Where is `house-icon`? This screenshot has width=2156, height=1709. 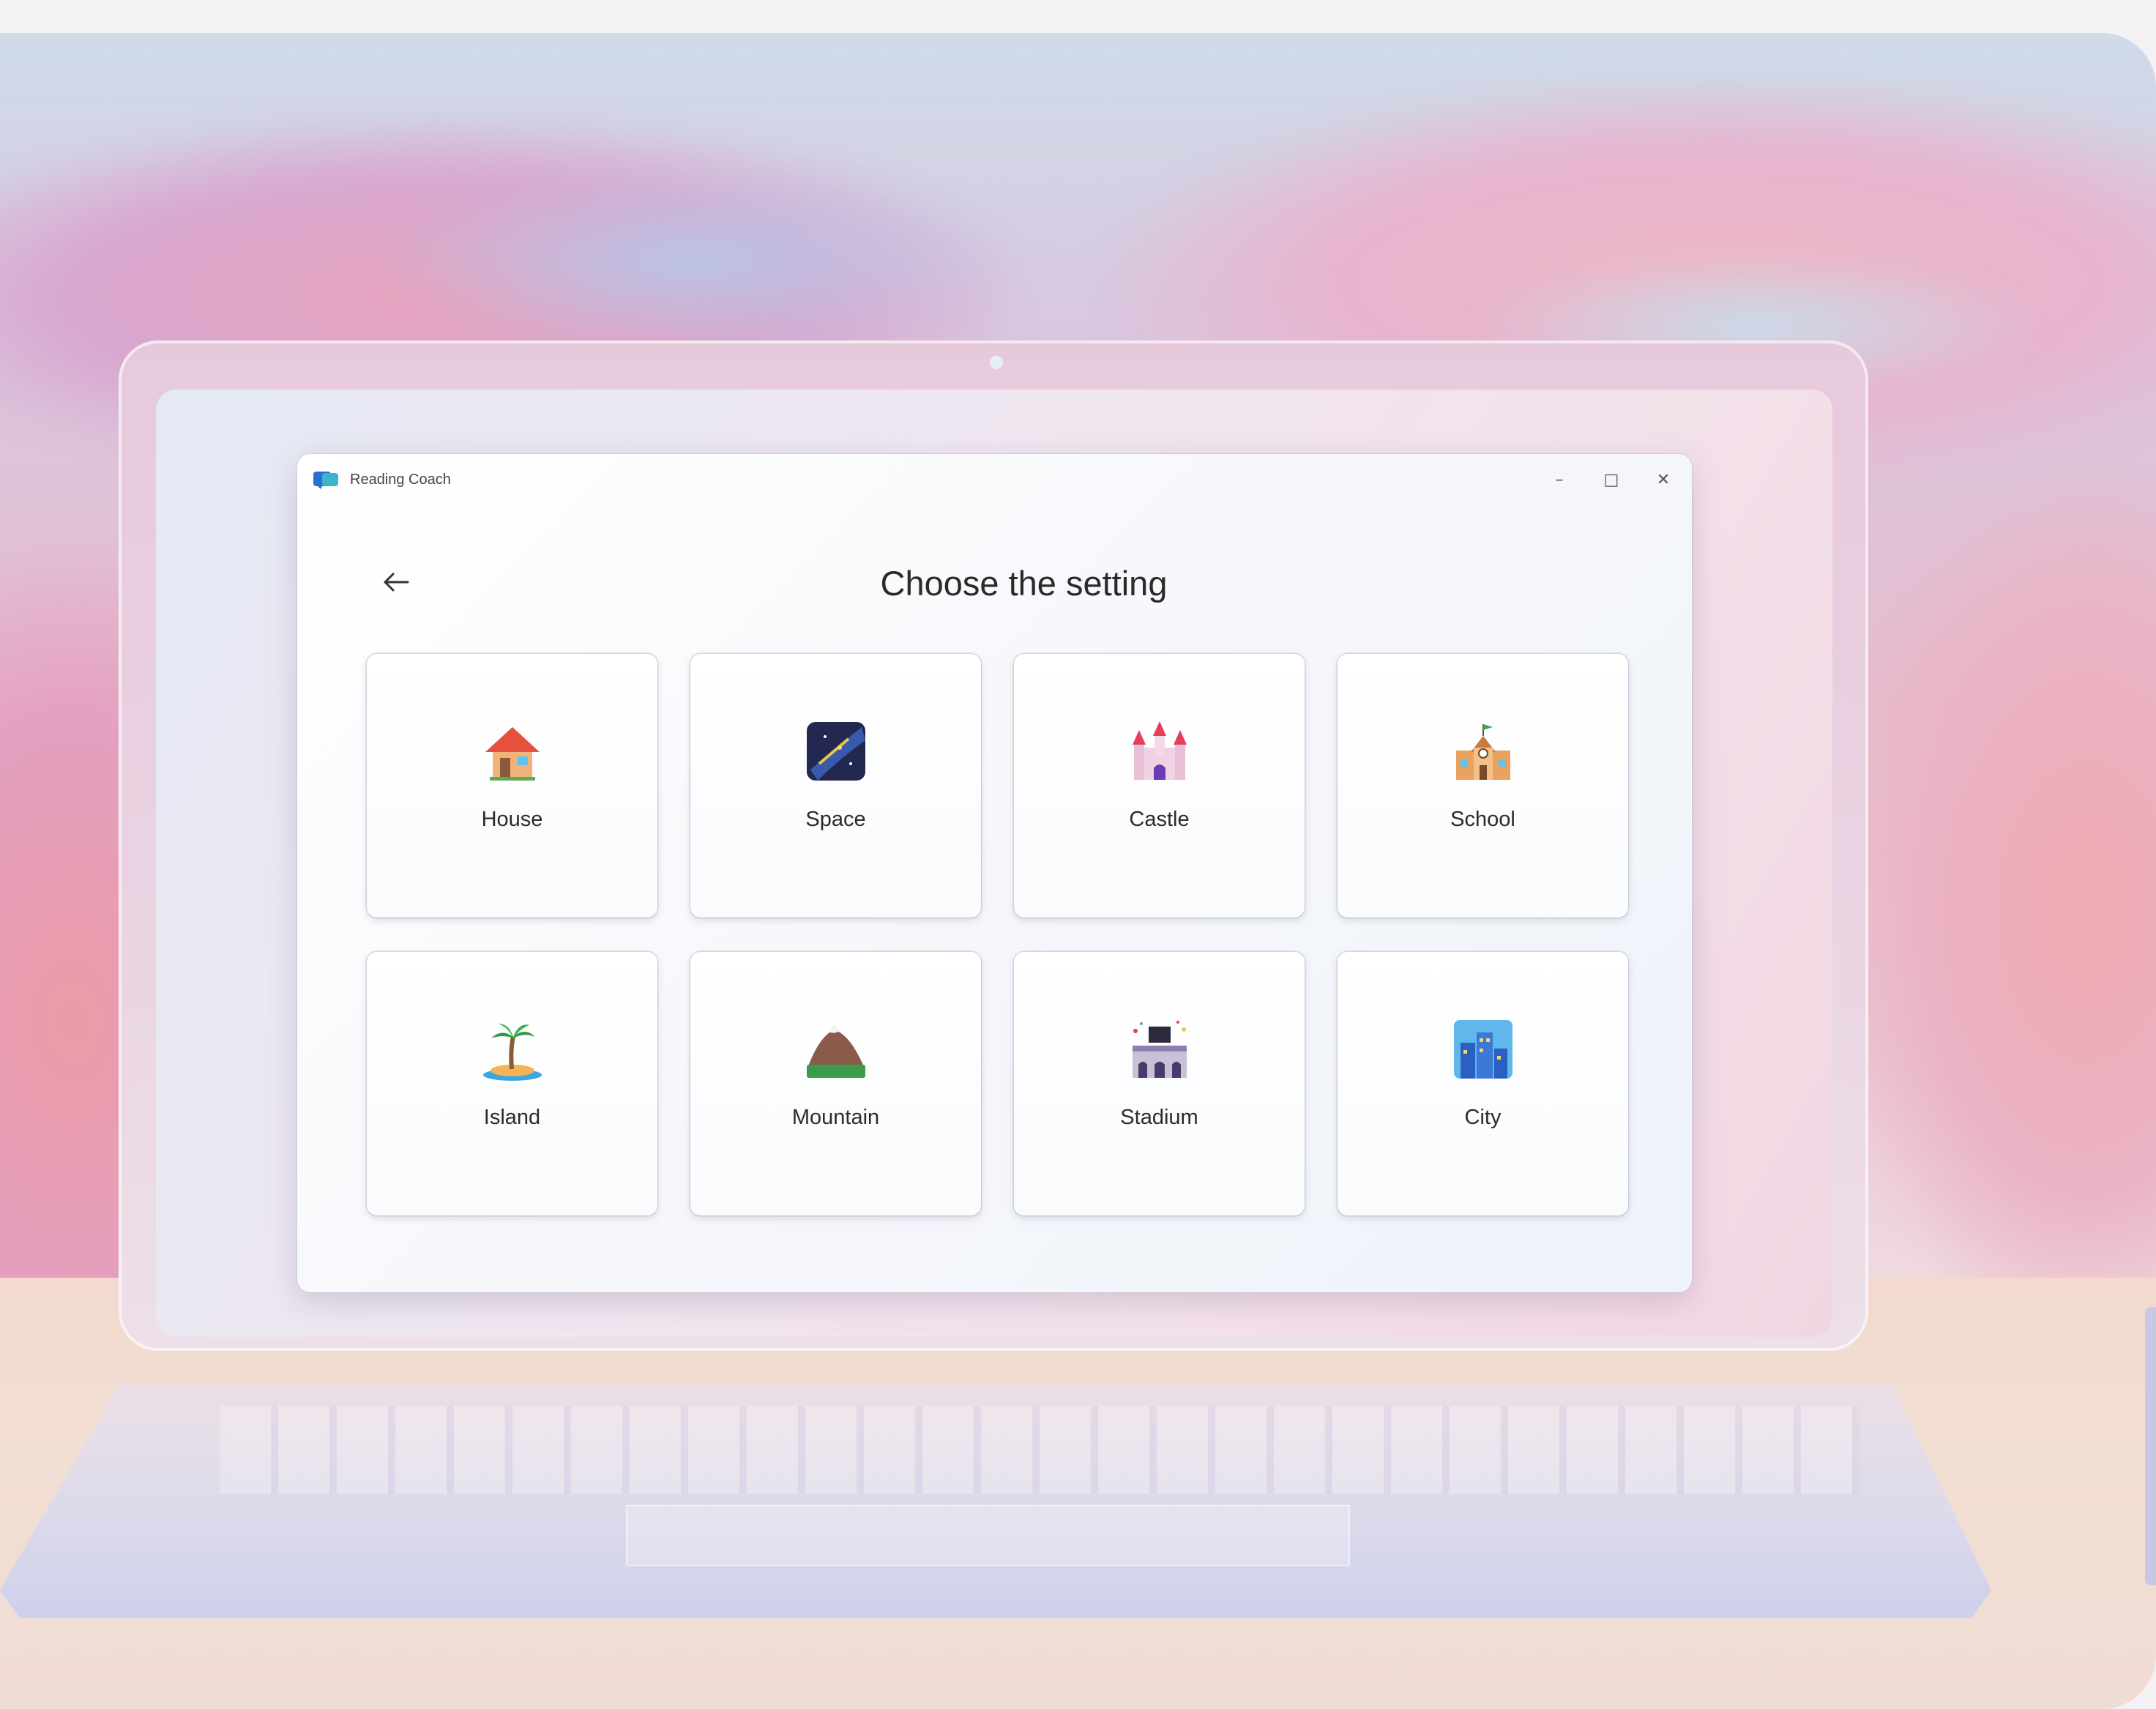 house-icon is located at coordinates (512, 754).